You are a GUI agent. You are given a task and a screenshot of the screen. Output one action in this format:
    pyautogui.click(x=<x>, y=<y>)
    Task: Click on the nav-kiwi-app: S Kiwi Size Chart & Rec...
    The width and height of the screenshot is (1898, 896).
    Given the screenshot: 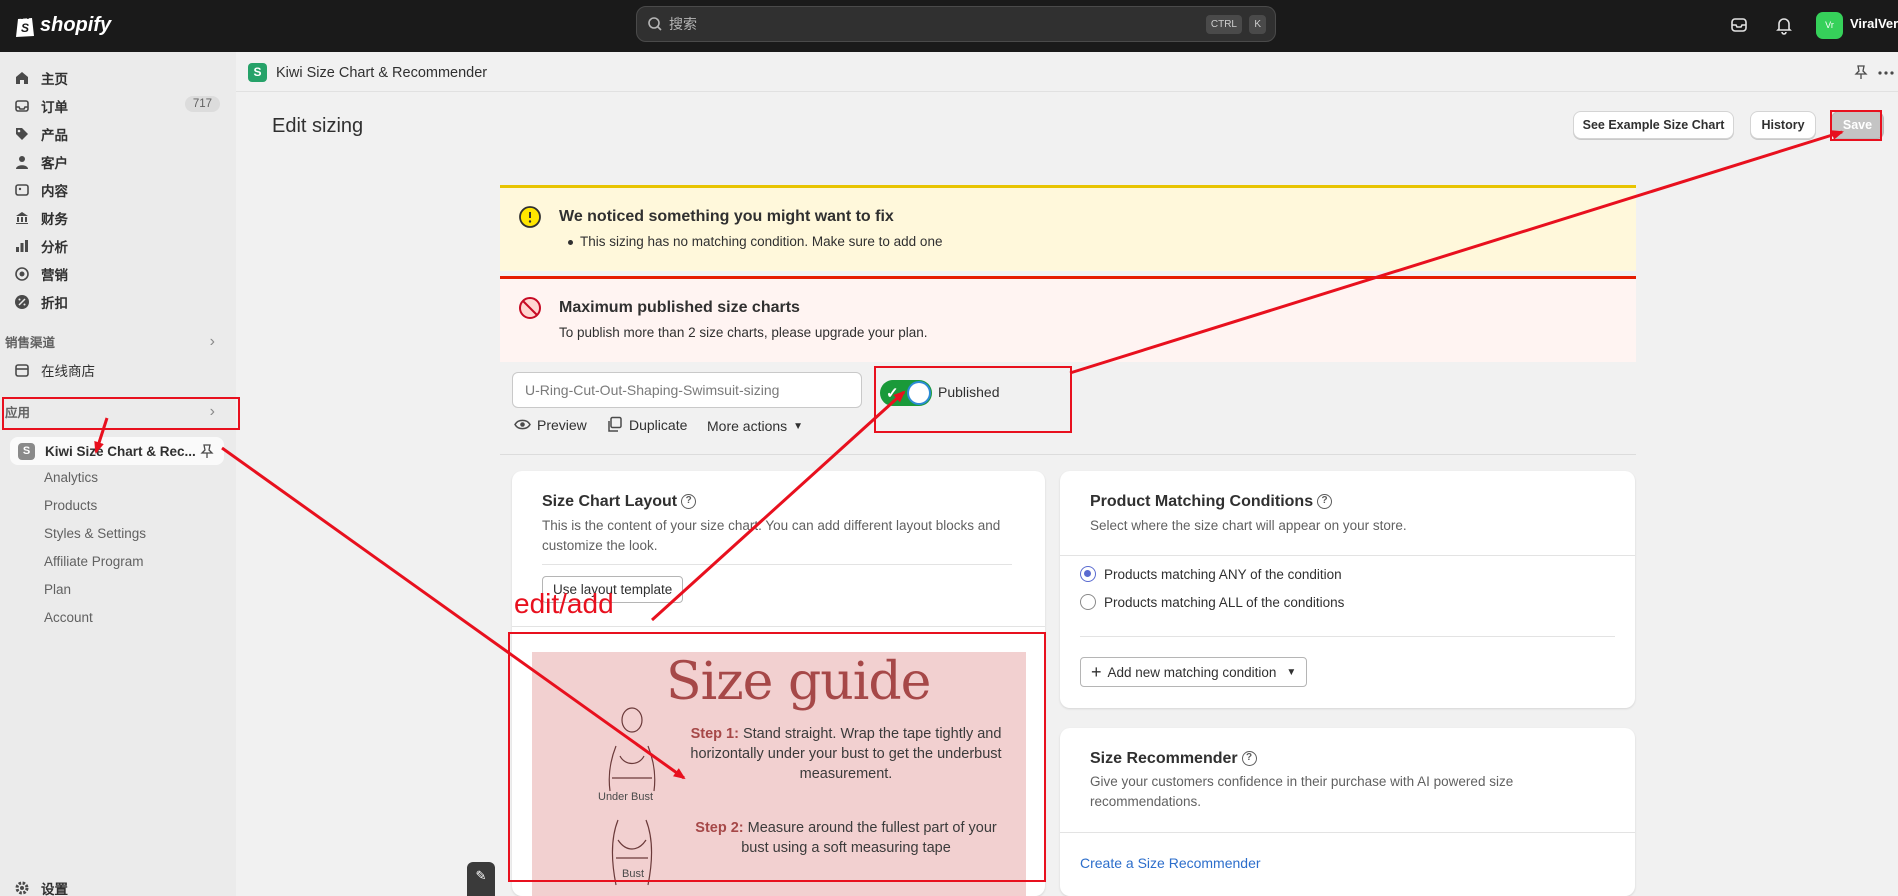 What is the action you would take?
    pyautogui.click(x=117, y=451)
    